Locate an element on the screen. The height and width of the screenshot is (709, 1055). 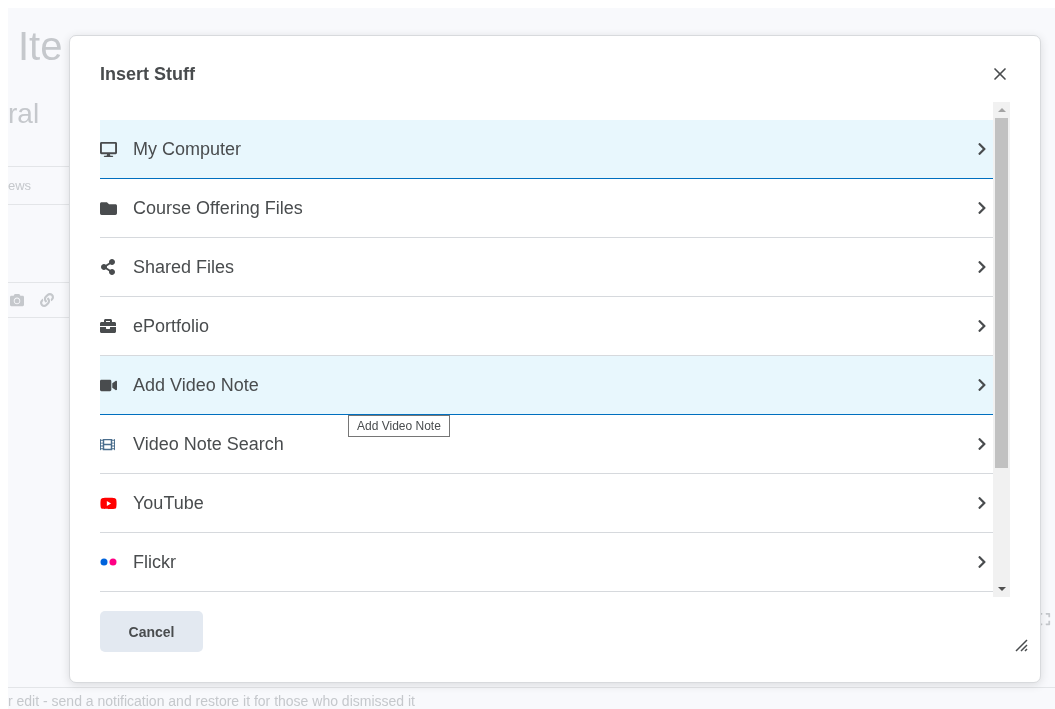
list-item: Flickr is located at coordinates (546, 562).